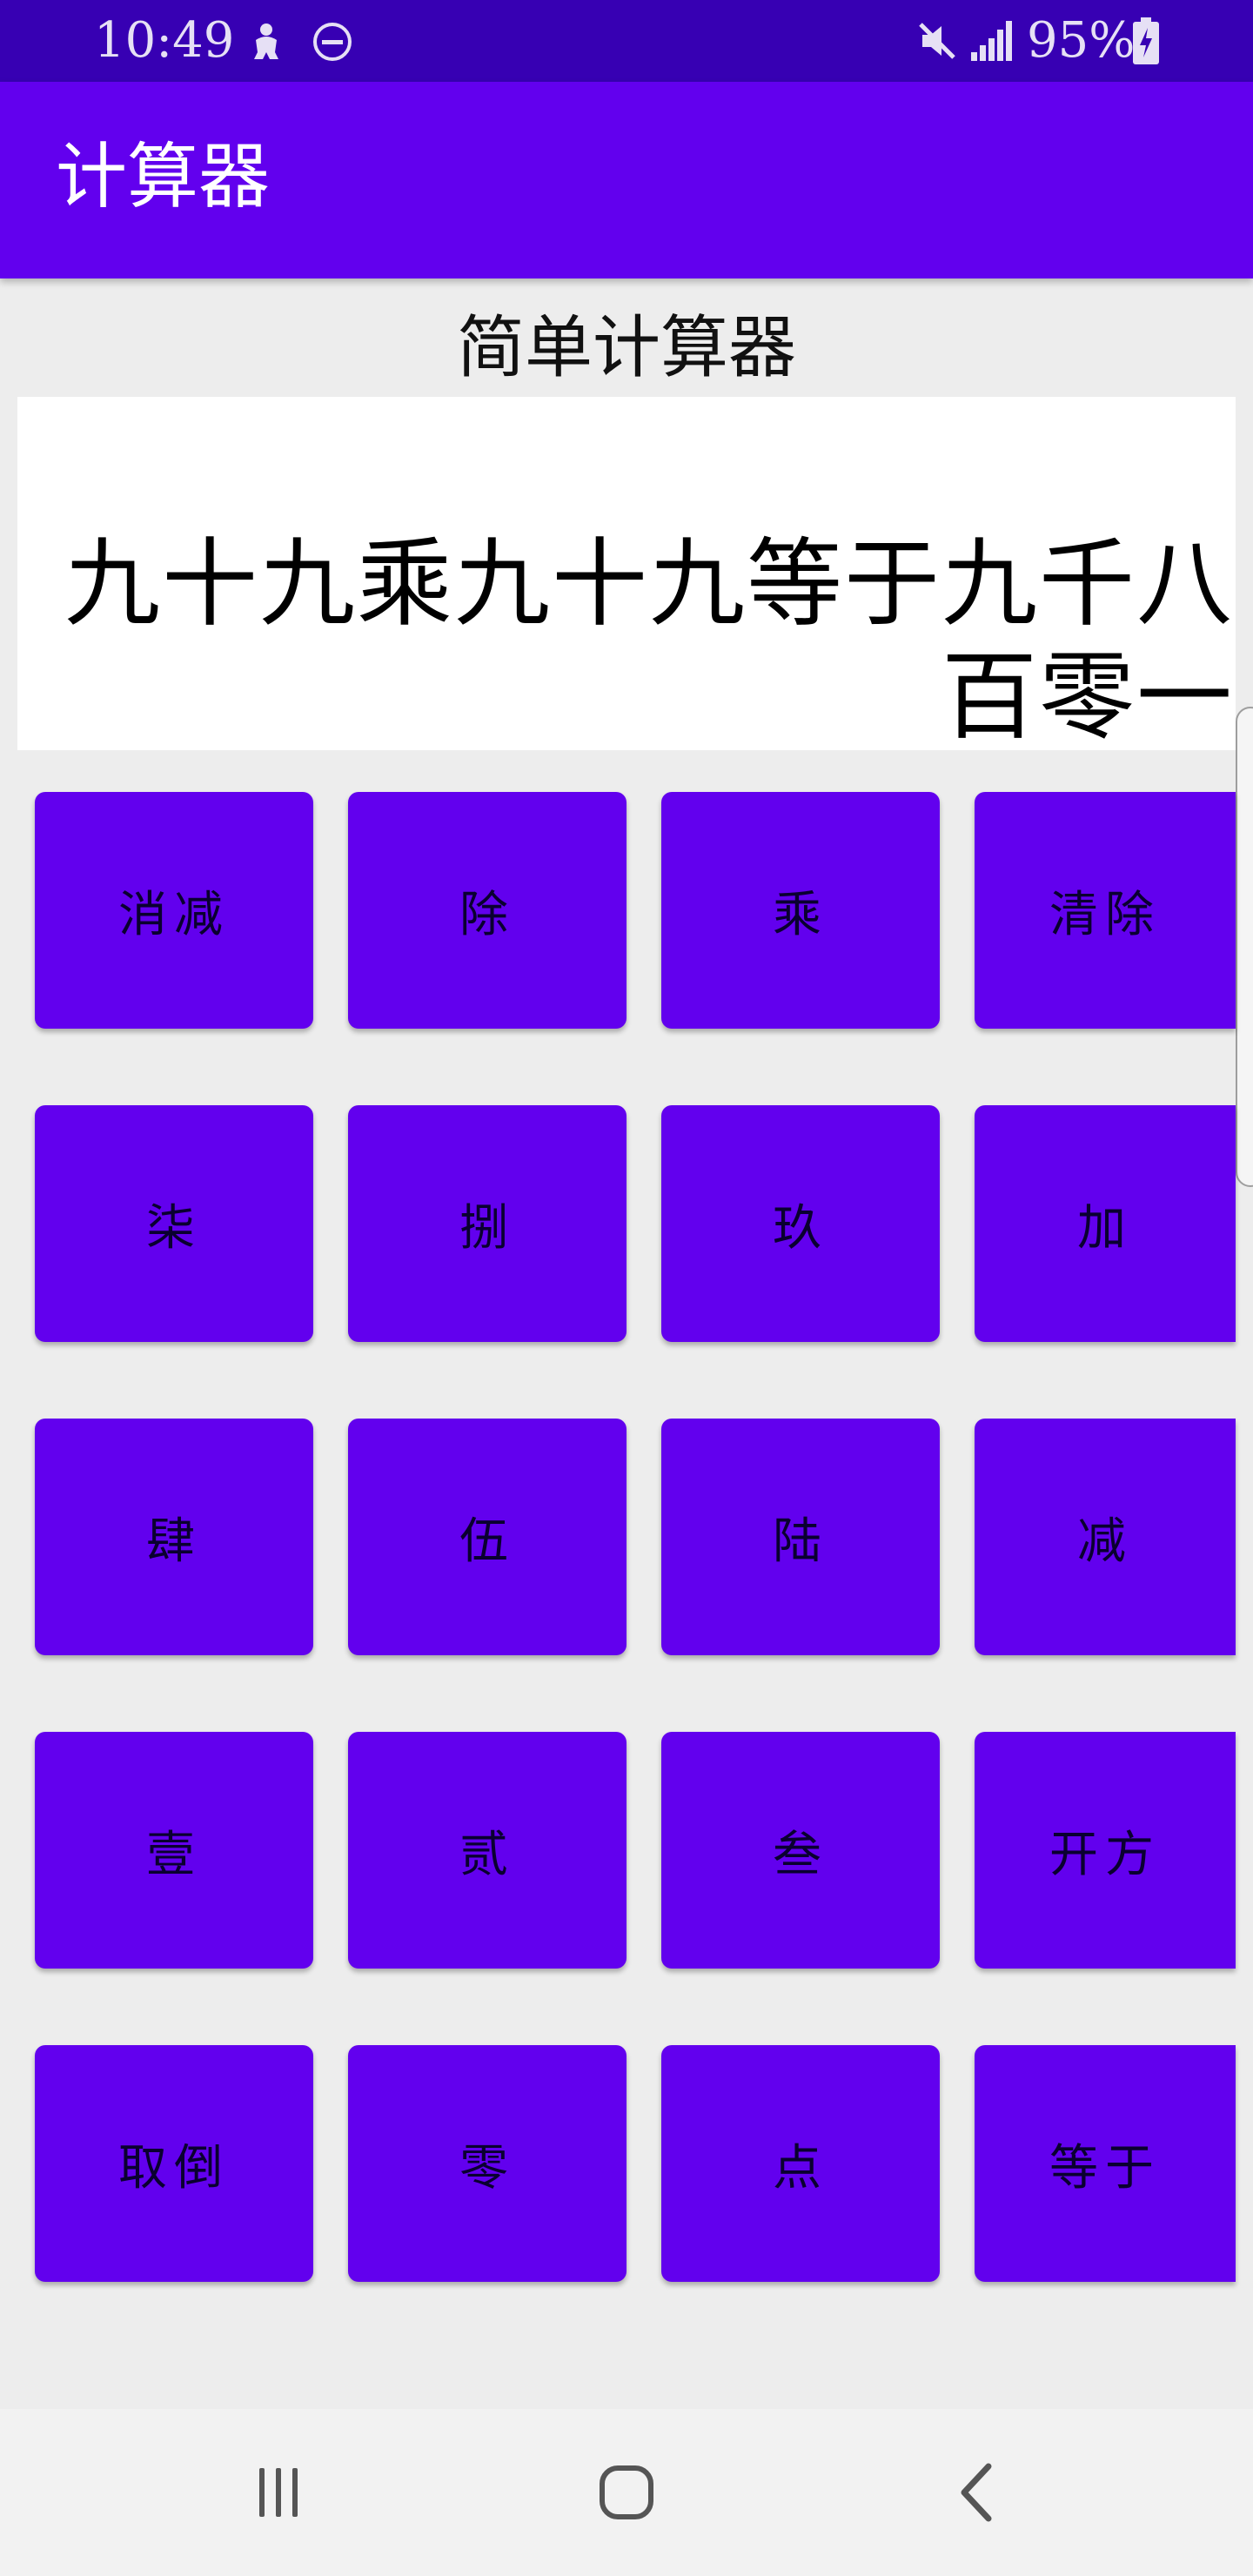 This screenshot has width=1253, height=2576. Describe the element at coordinates (163, 177) in the screenshot. I see `app-title: 计算器` at that location.